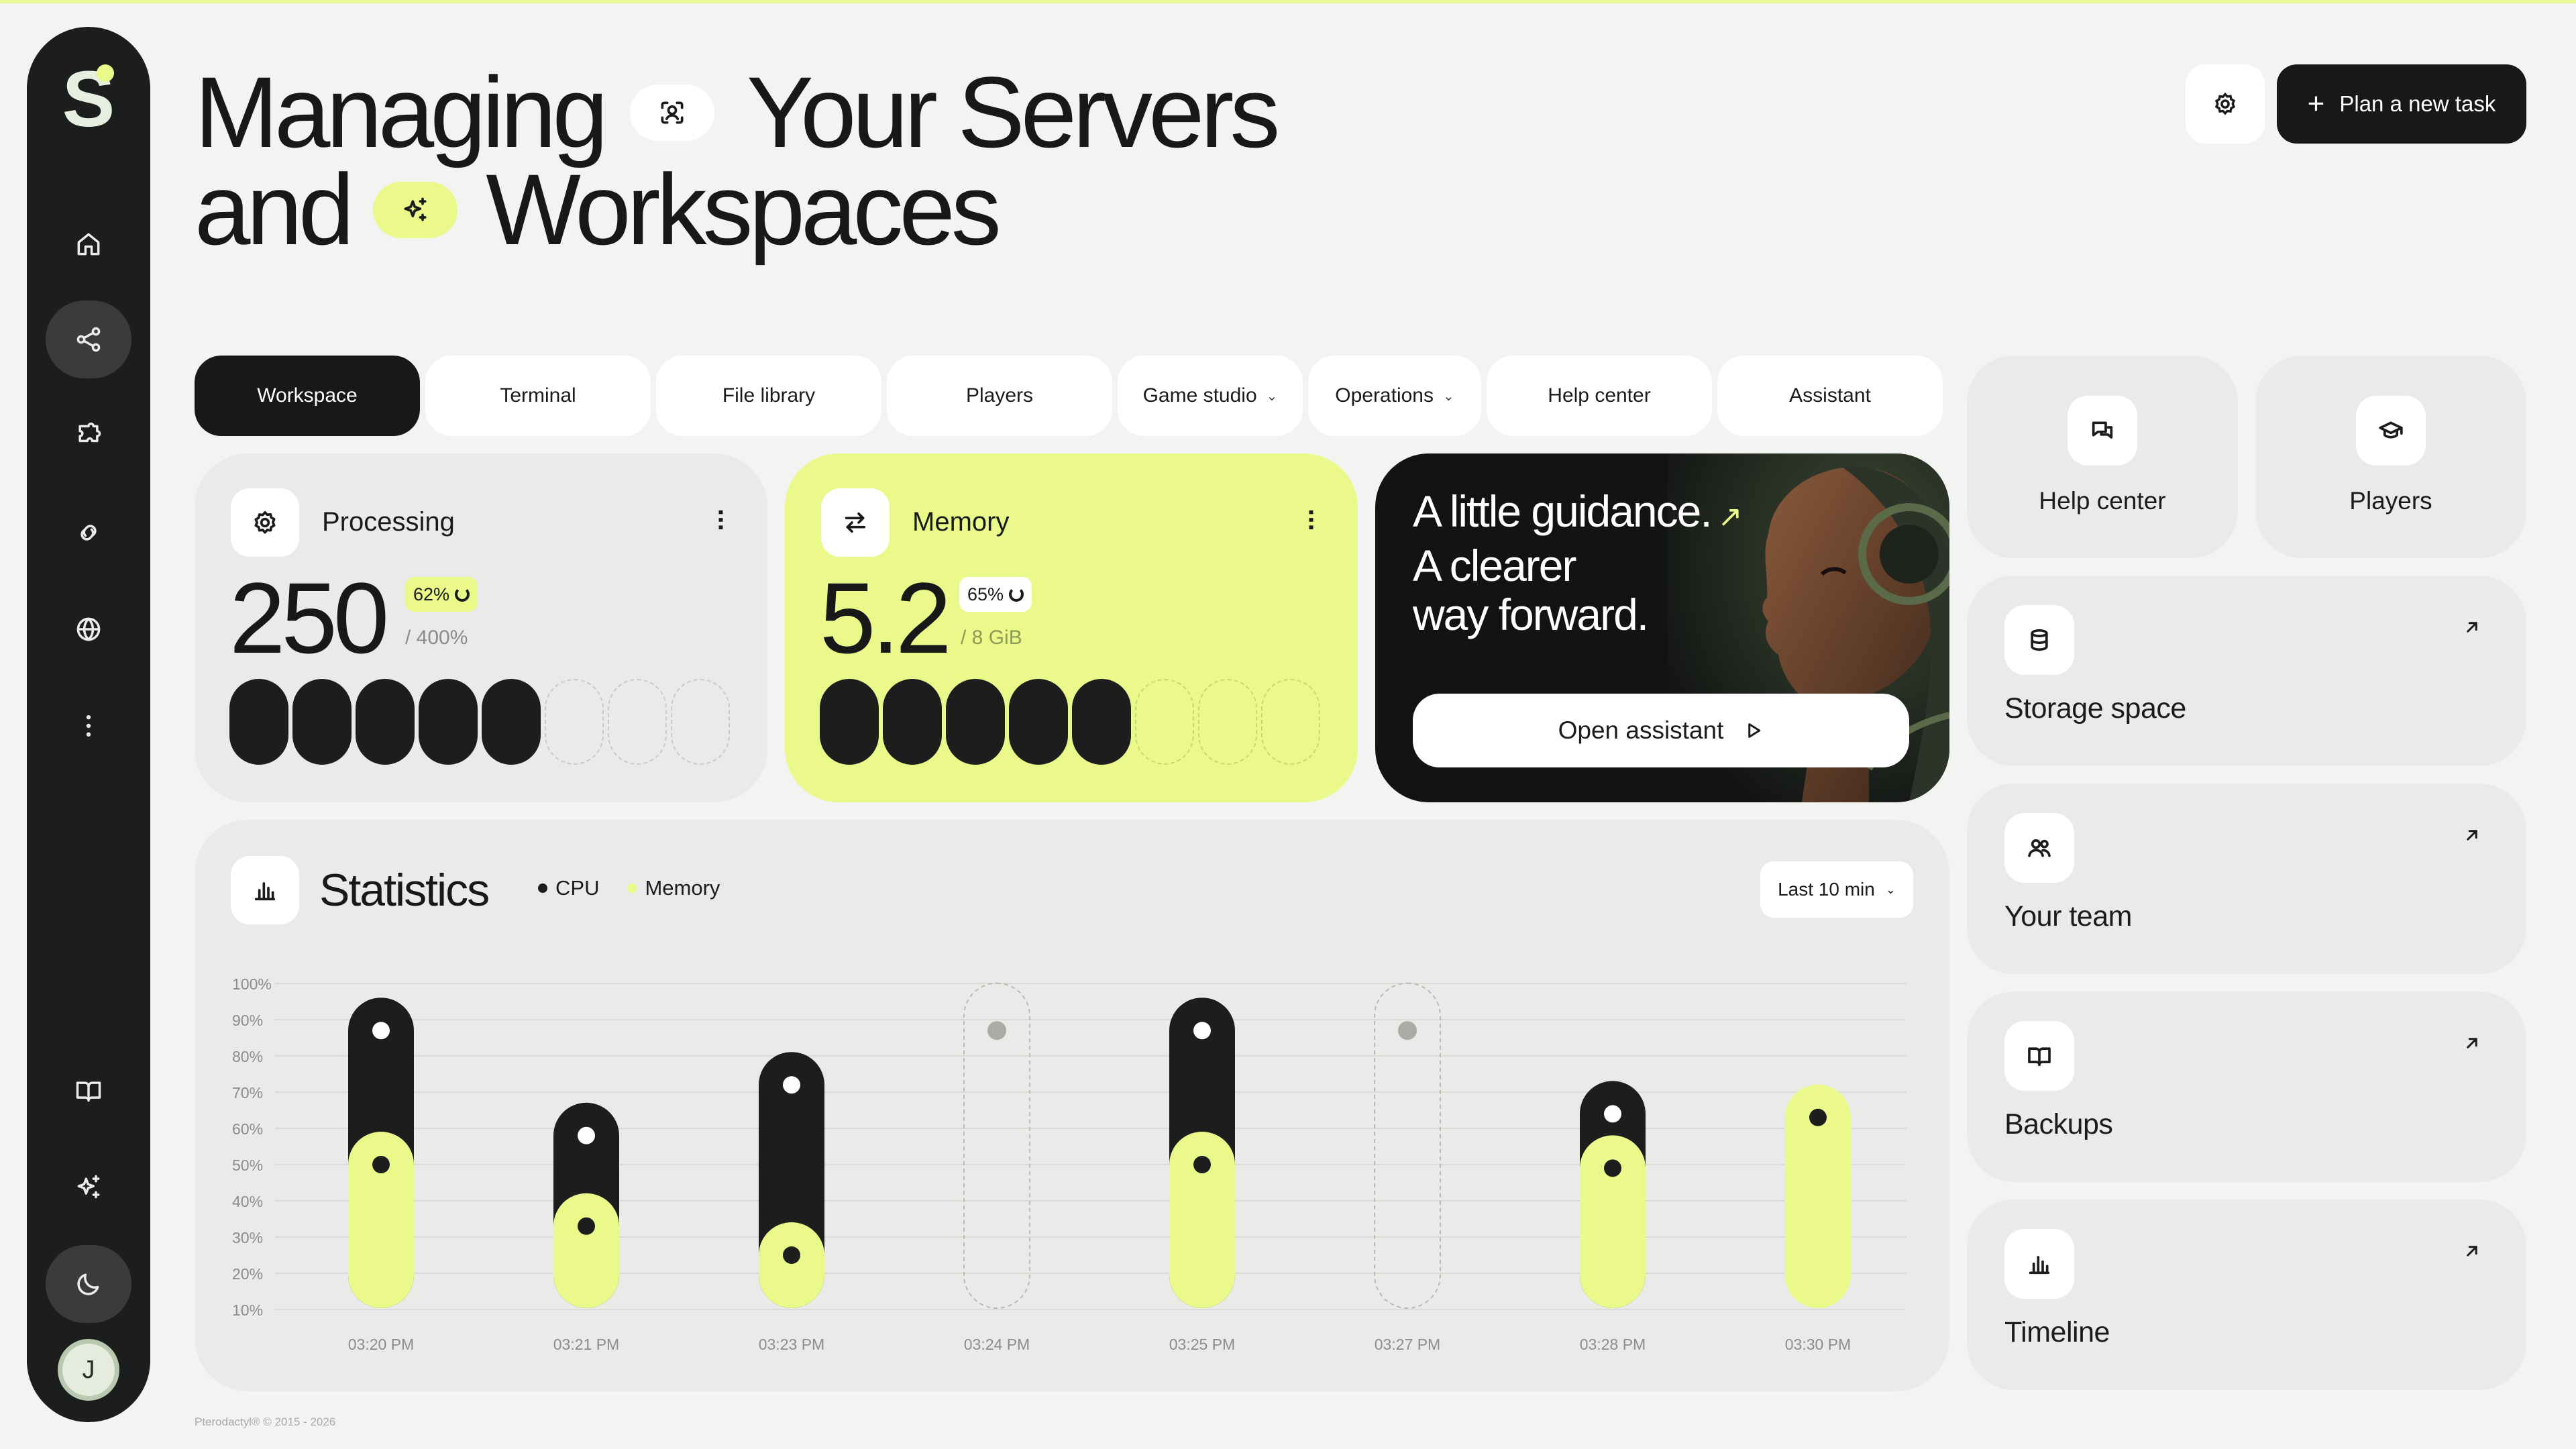 Image resolution: width=2576 pixels, height=1449 pixels. Describe the element at coordinates (744, 209) in the screenshot. I see `title-word-workspaces: Workspaces` at that location.